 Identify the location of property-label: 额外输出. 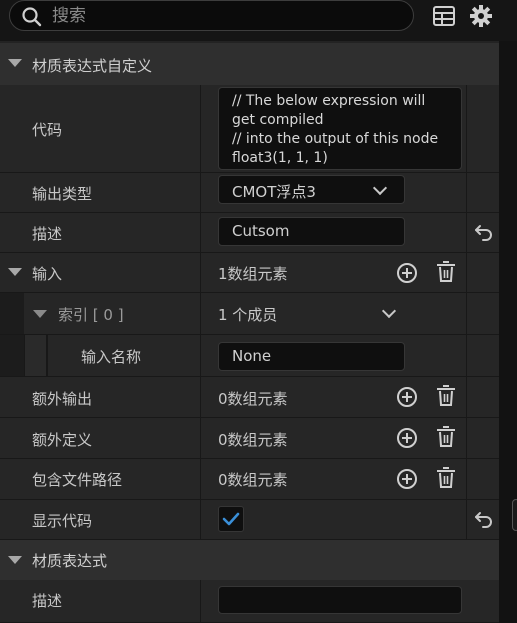
(62, 399).